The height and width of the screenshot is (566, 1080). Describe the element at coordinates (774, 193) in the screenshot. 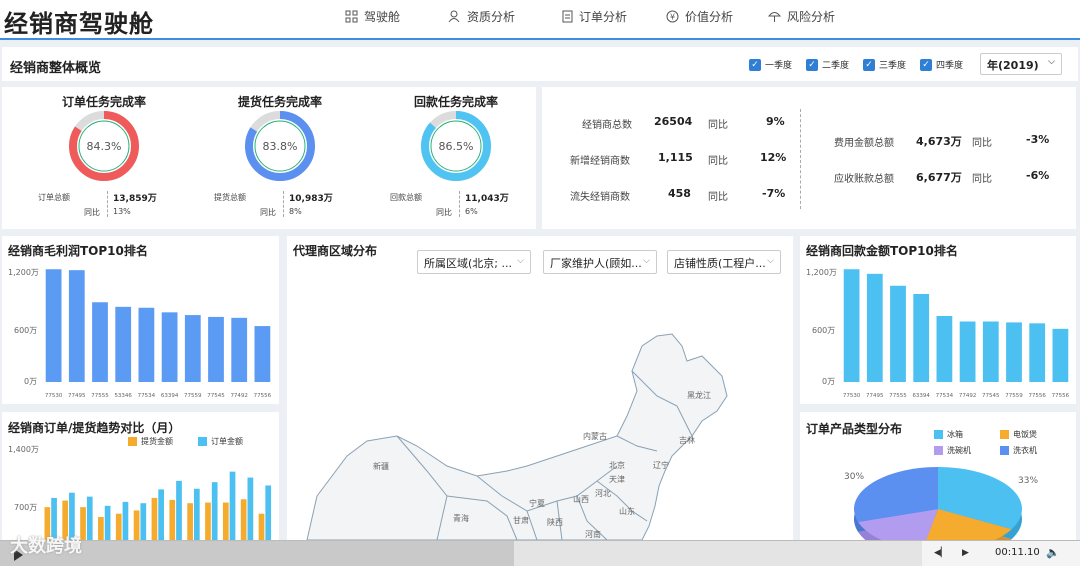

I see `stat-yoy: -7%` at that location.